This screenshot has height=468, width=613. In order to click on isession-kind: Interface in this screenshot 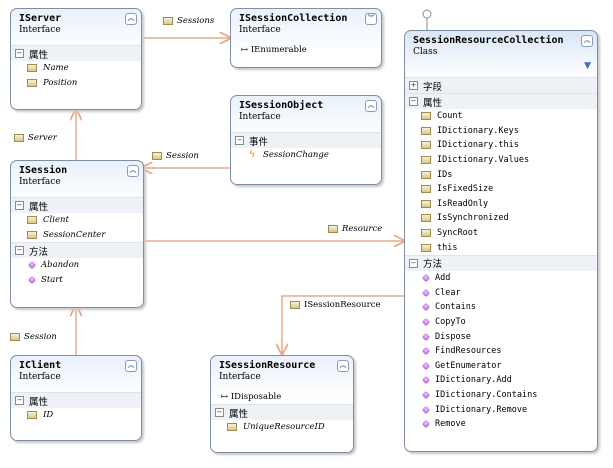, I will do `click(40, 182)`.